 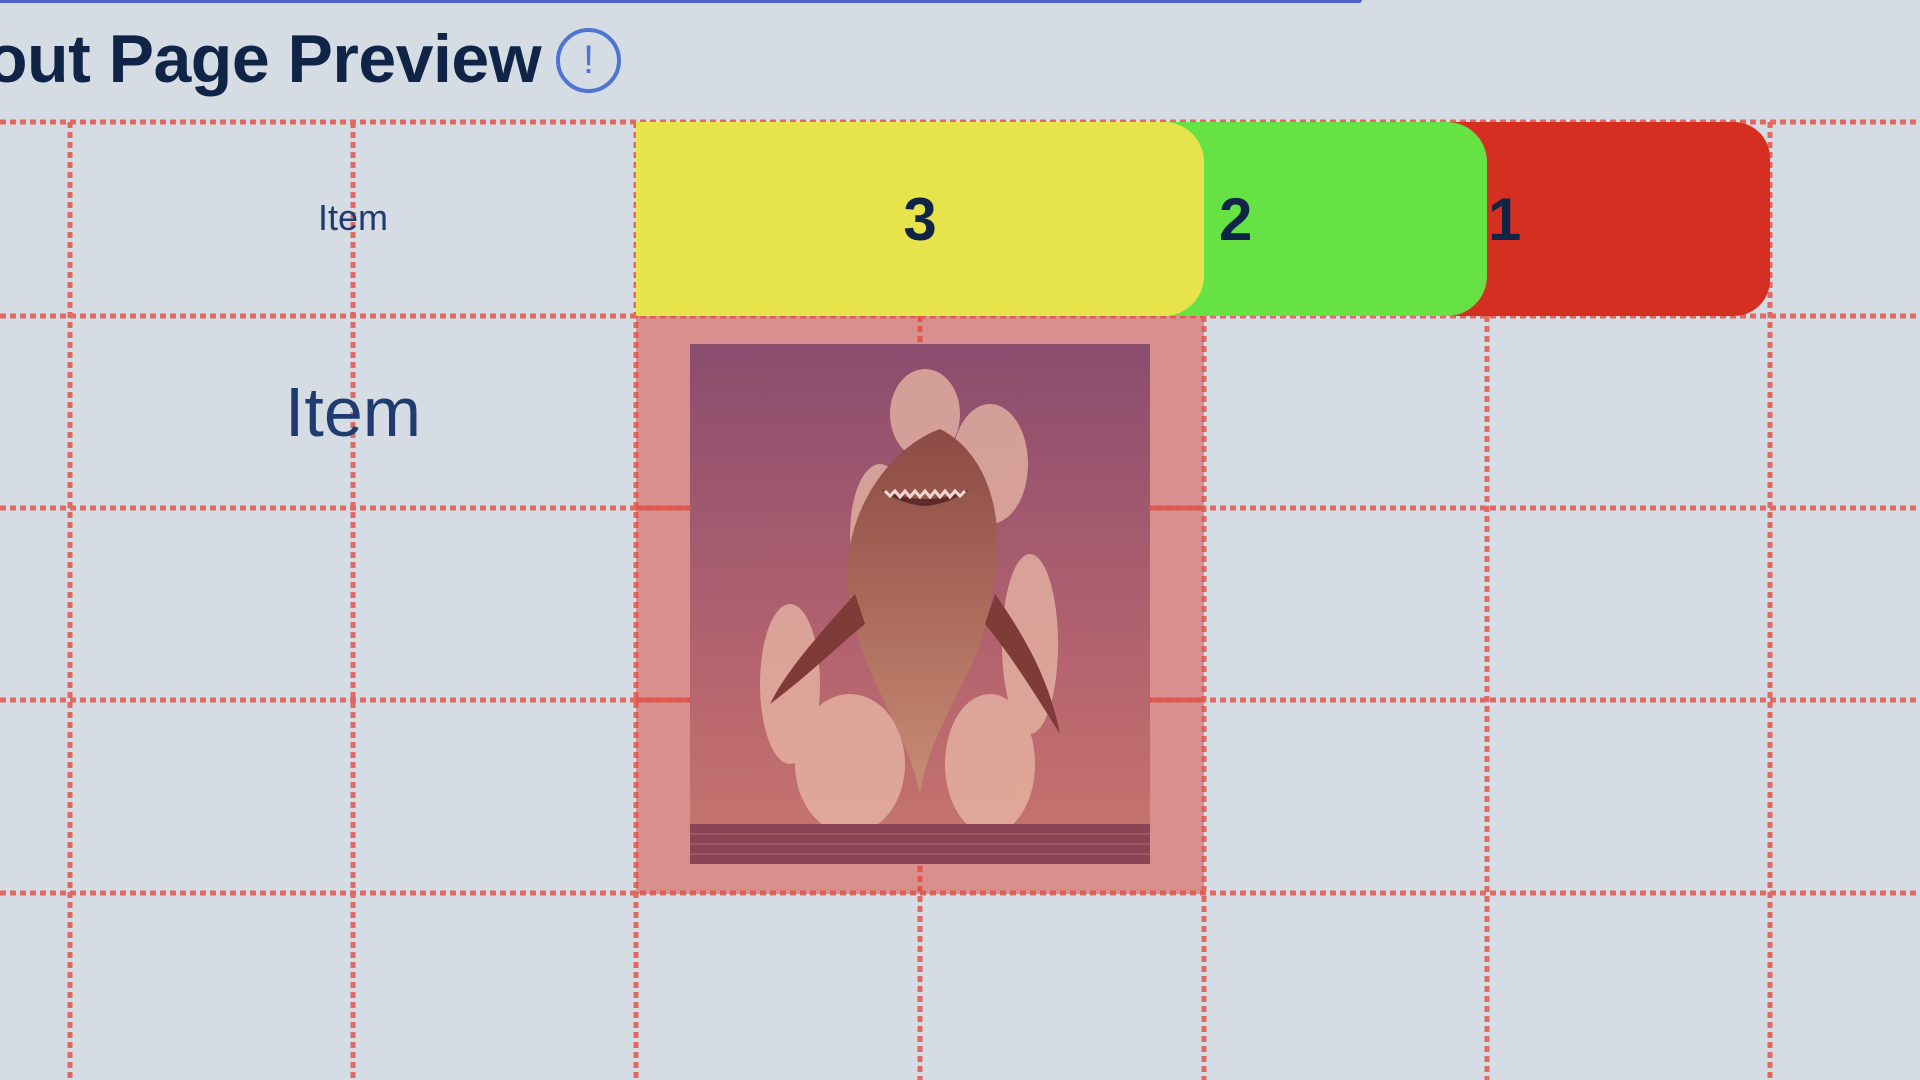 I want to click on segment-1-label: 1, so click(x=1505, y=219).